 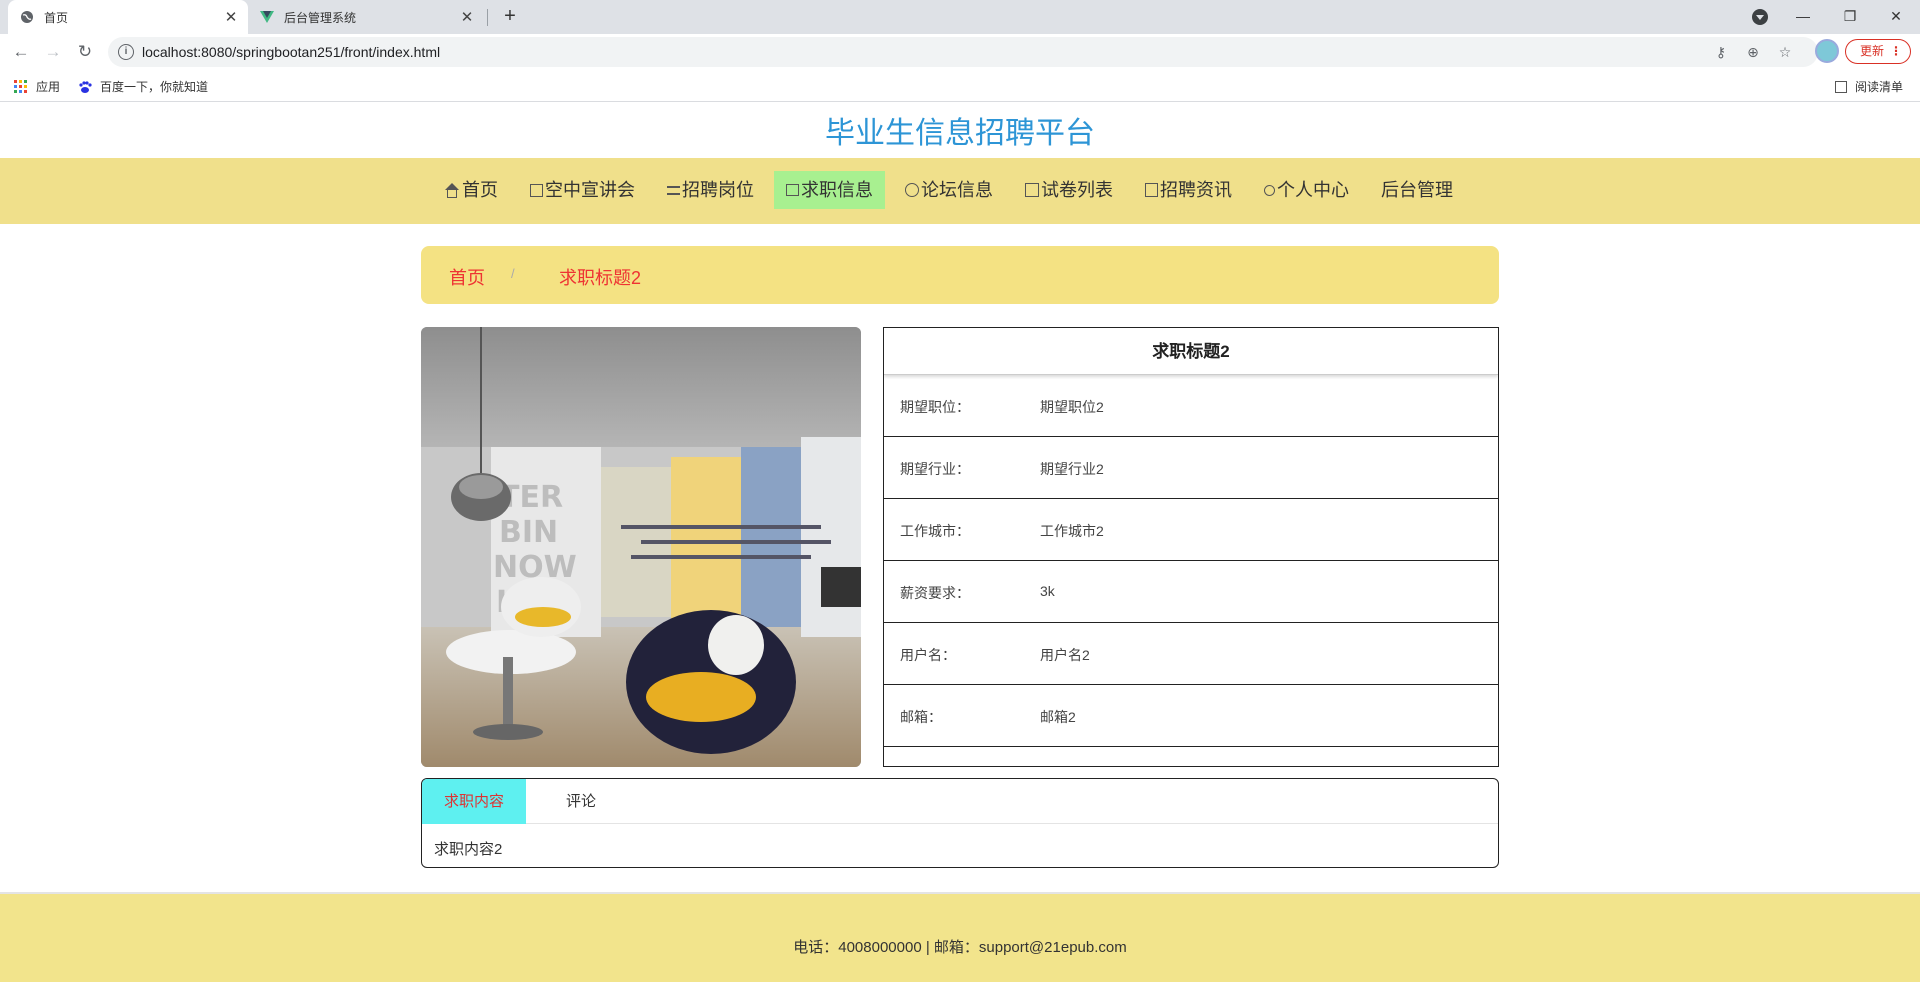 I want to click on menu-dots-icon: ⋮, so click(x=1896, y=51).